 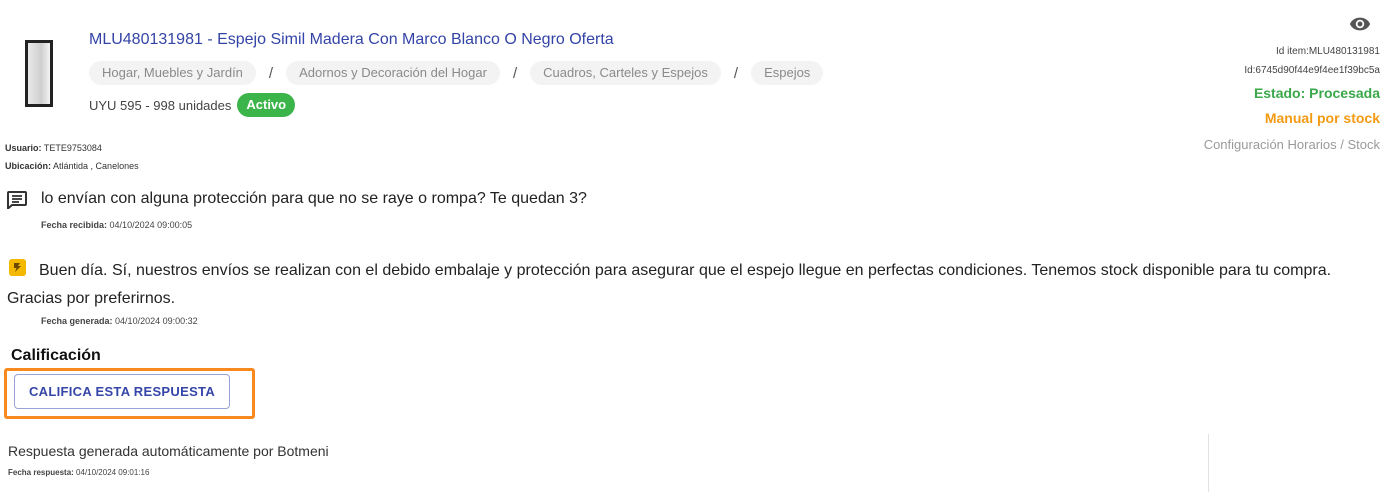 What do you see at coordinates (96, 166) in the screenshot?
I see `location-value: Atlántida , Canelones` at bounding box center [96, 166].